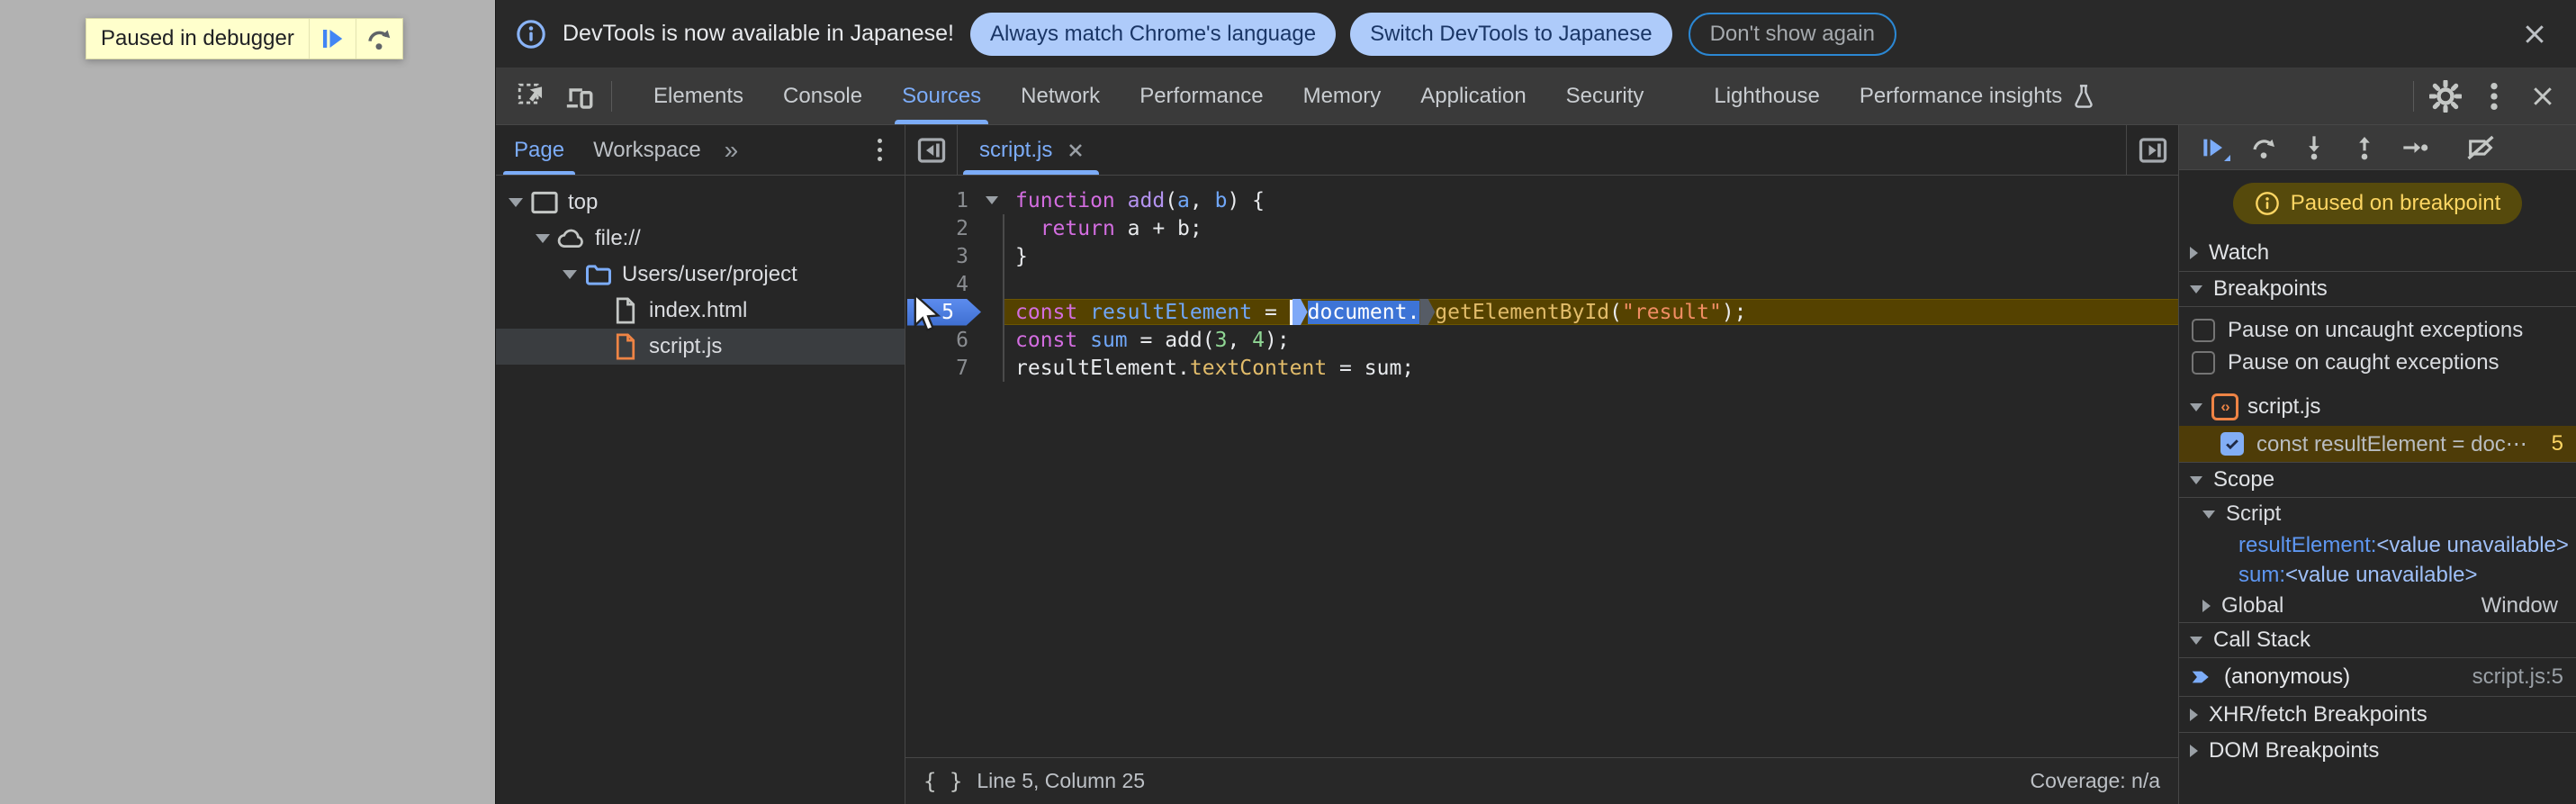 Image resolution: width=2576 pixels, height=804 pixels. Describe the element at coordinates (2377, 480) in the screenshot. I see `section-scope: Scope` at that location.